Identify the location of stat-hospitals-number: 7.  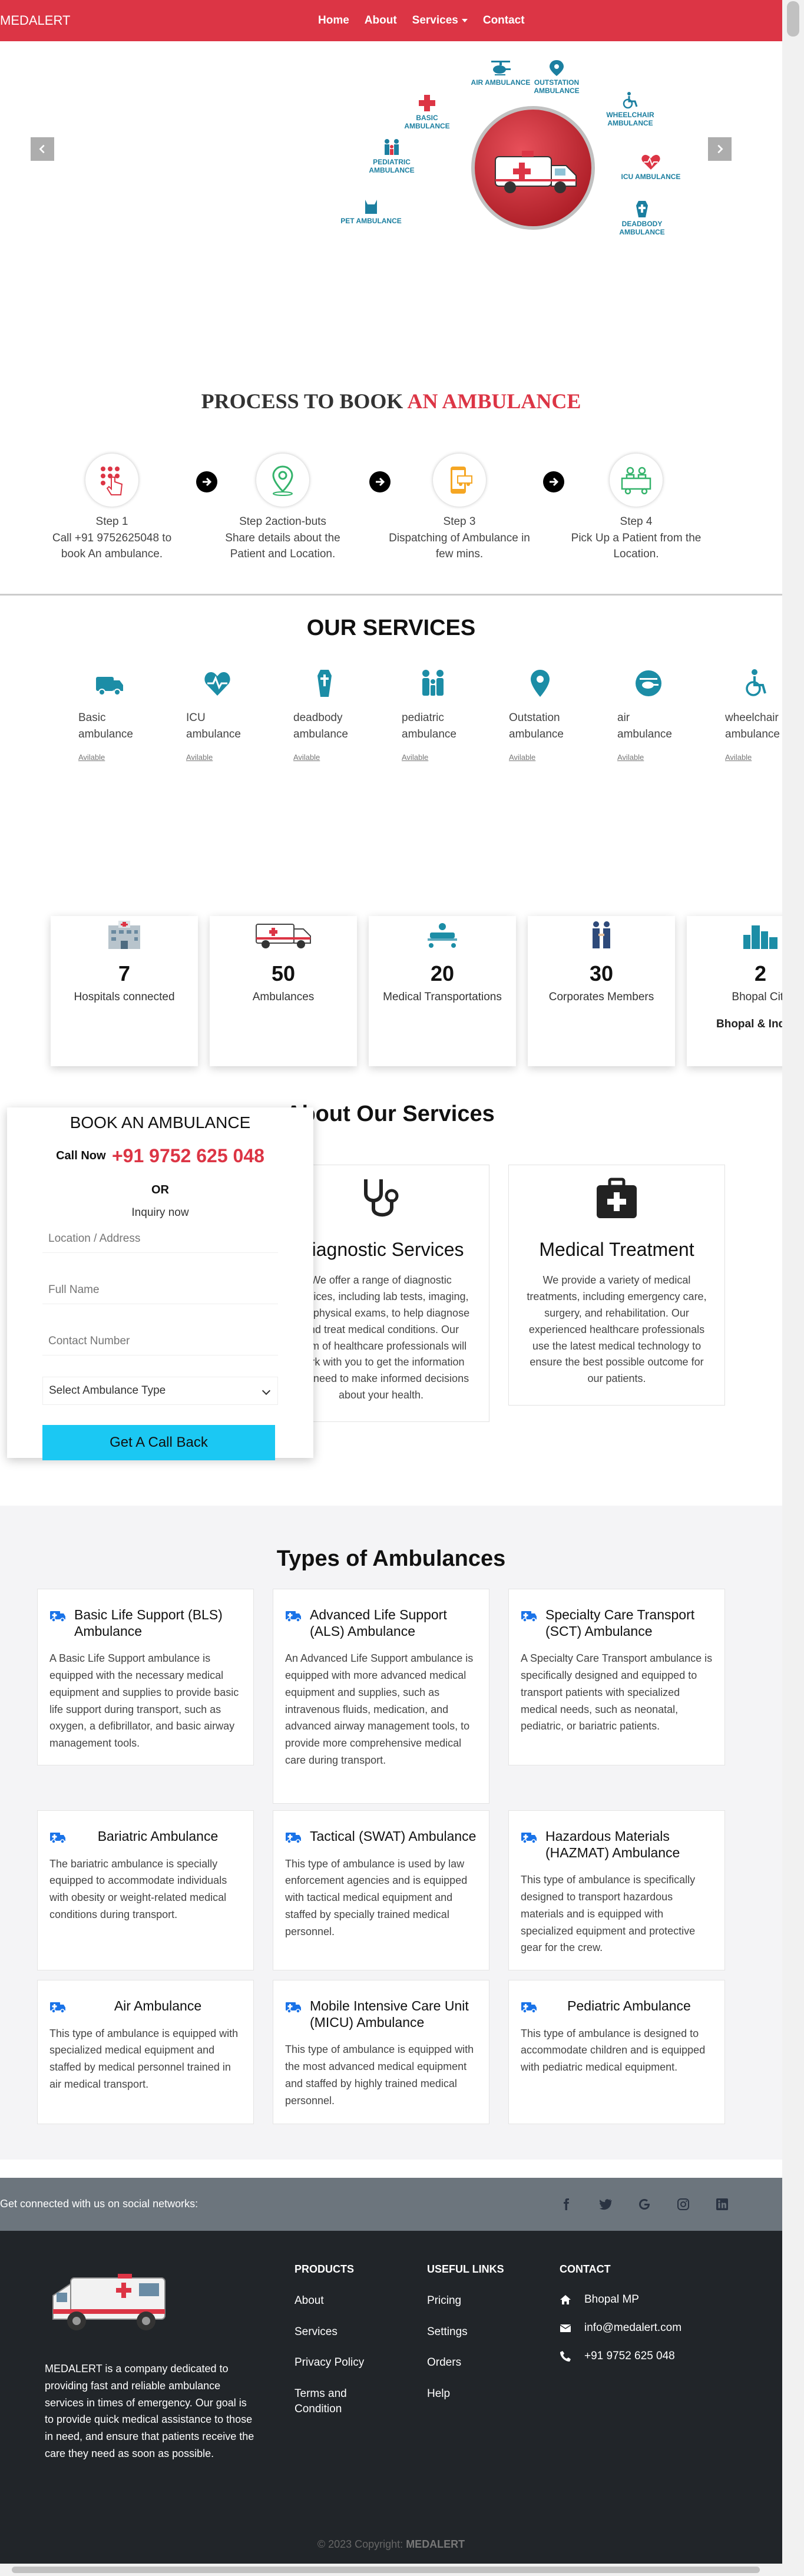
(124, 973).